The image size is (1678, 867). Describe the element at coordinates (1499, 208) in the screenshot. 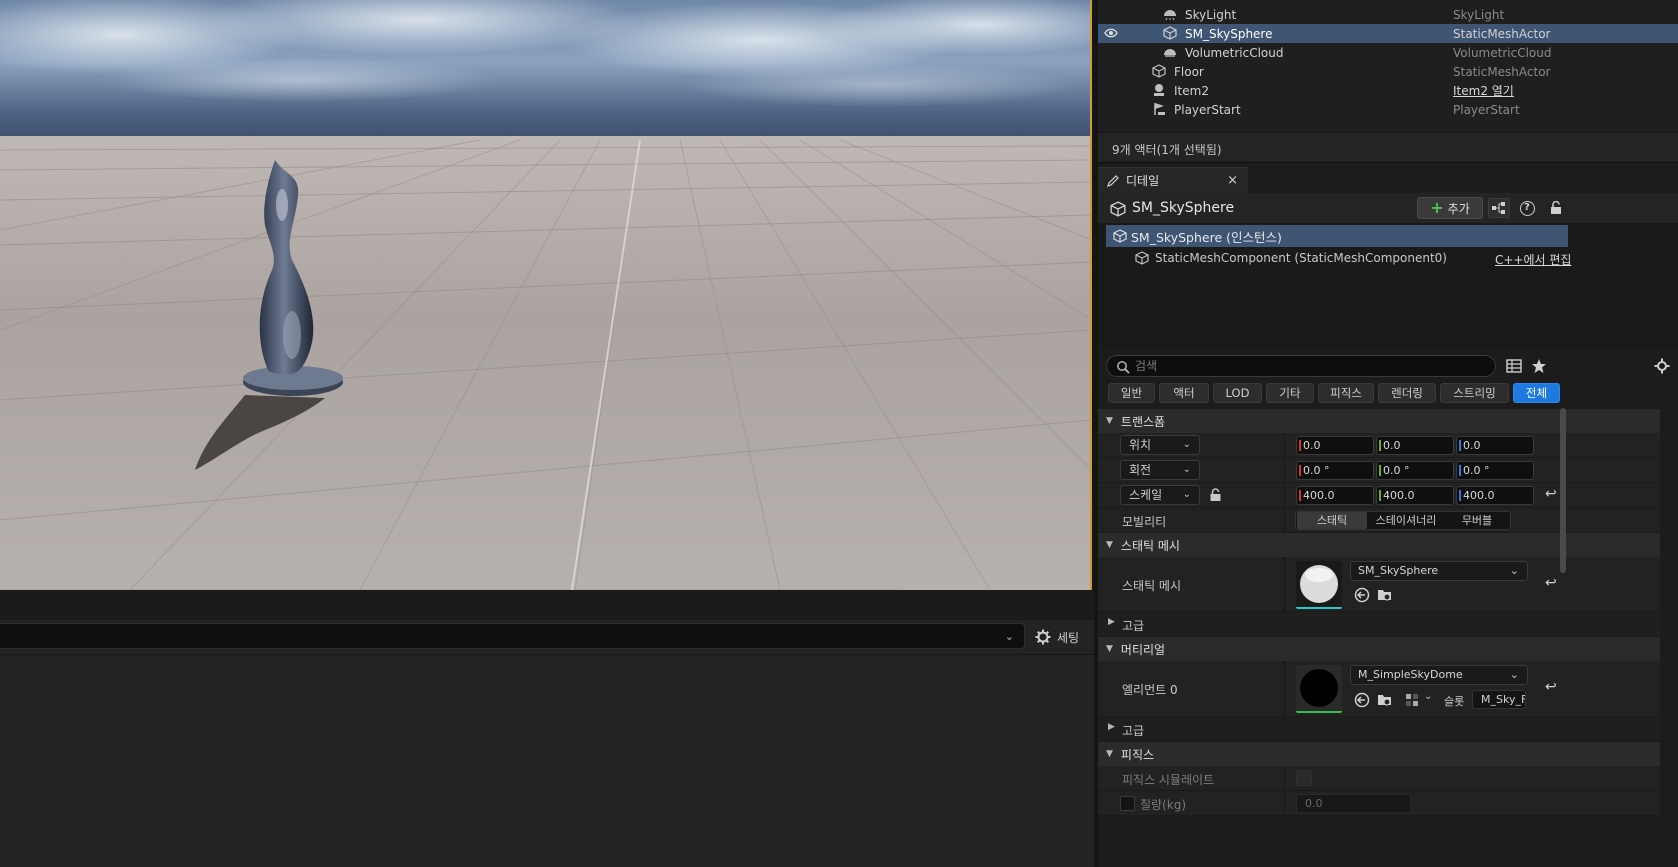

I see `blueprint-button` at that location.